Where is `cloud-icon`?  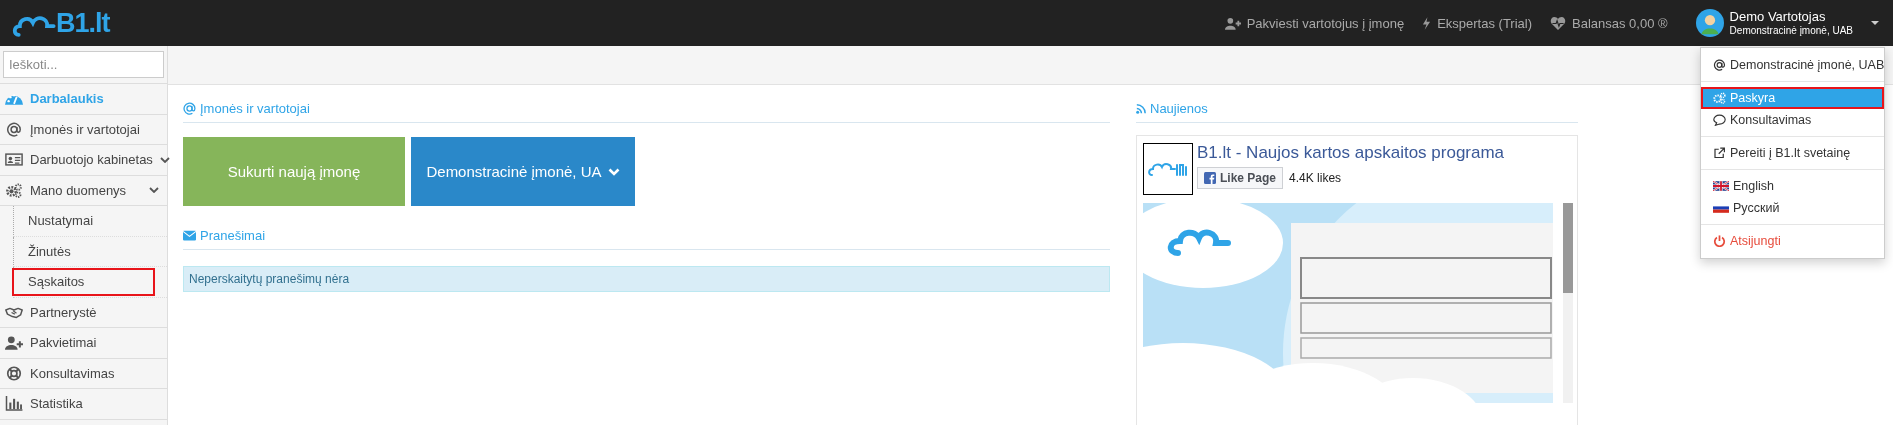
cloud-icon is located at coordinates (34, 25).